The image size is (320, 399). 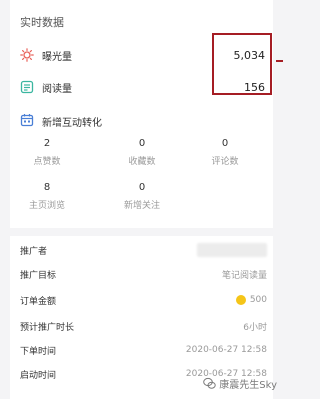 I want to click on detail-value-wrapper: 500, so click(x=251, y=300).